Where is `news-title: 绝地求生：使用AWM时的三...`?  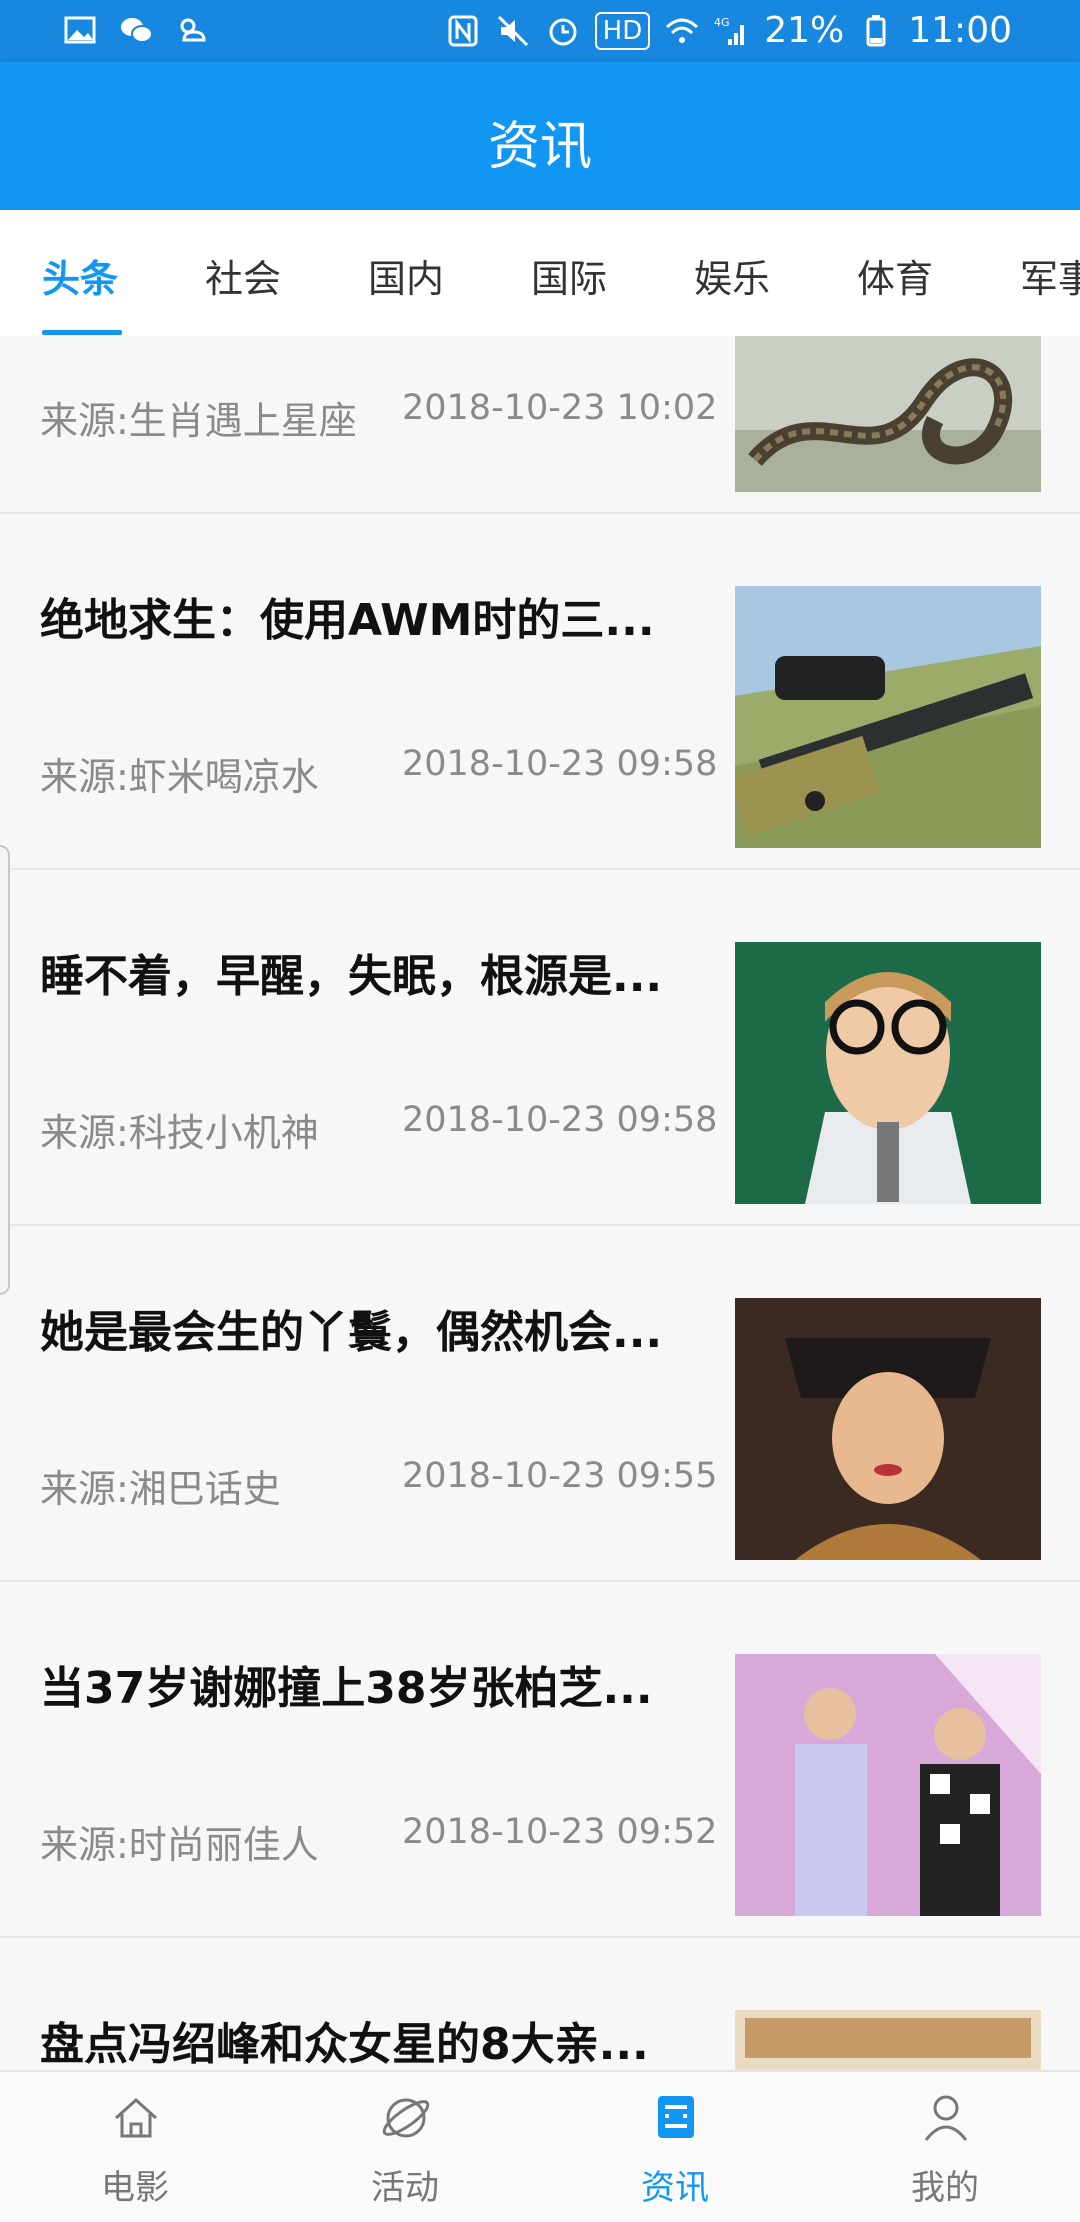
news-title: 绝地求生：使用AWM时的三... is located at coordinates (347, 620).